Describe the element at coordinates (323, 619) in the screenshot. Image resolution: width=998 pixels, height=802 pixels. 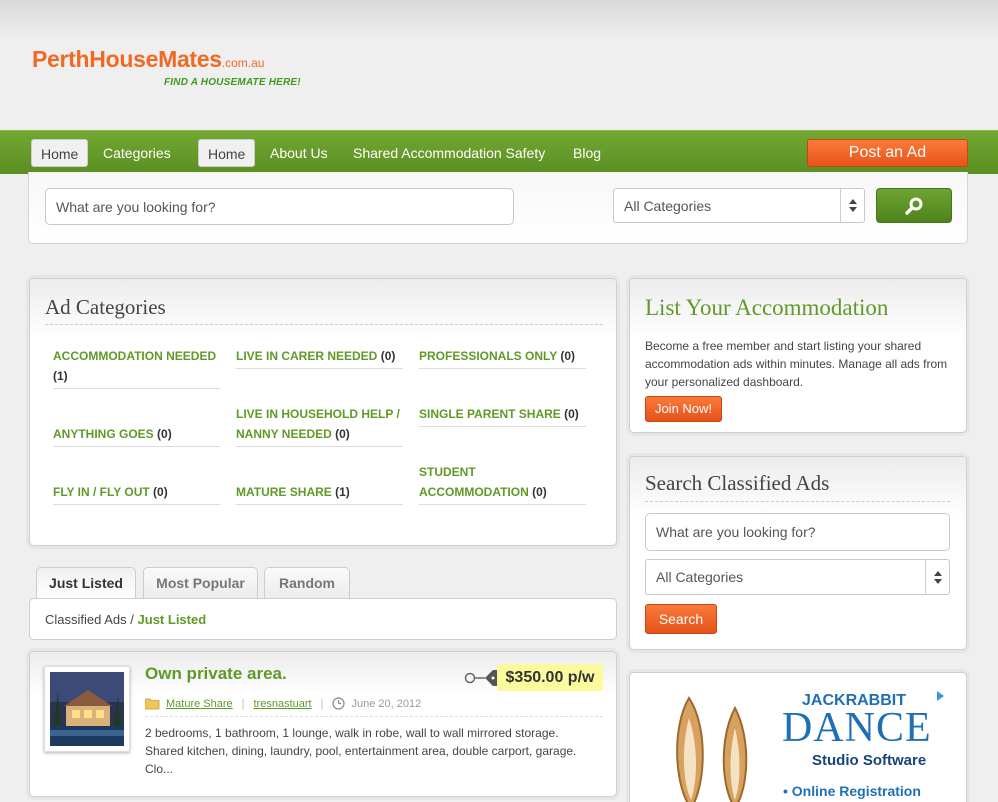
I see `breadcrumb: Classified Ads / Just Listed` at that location.